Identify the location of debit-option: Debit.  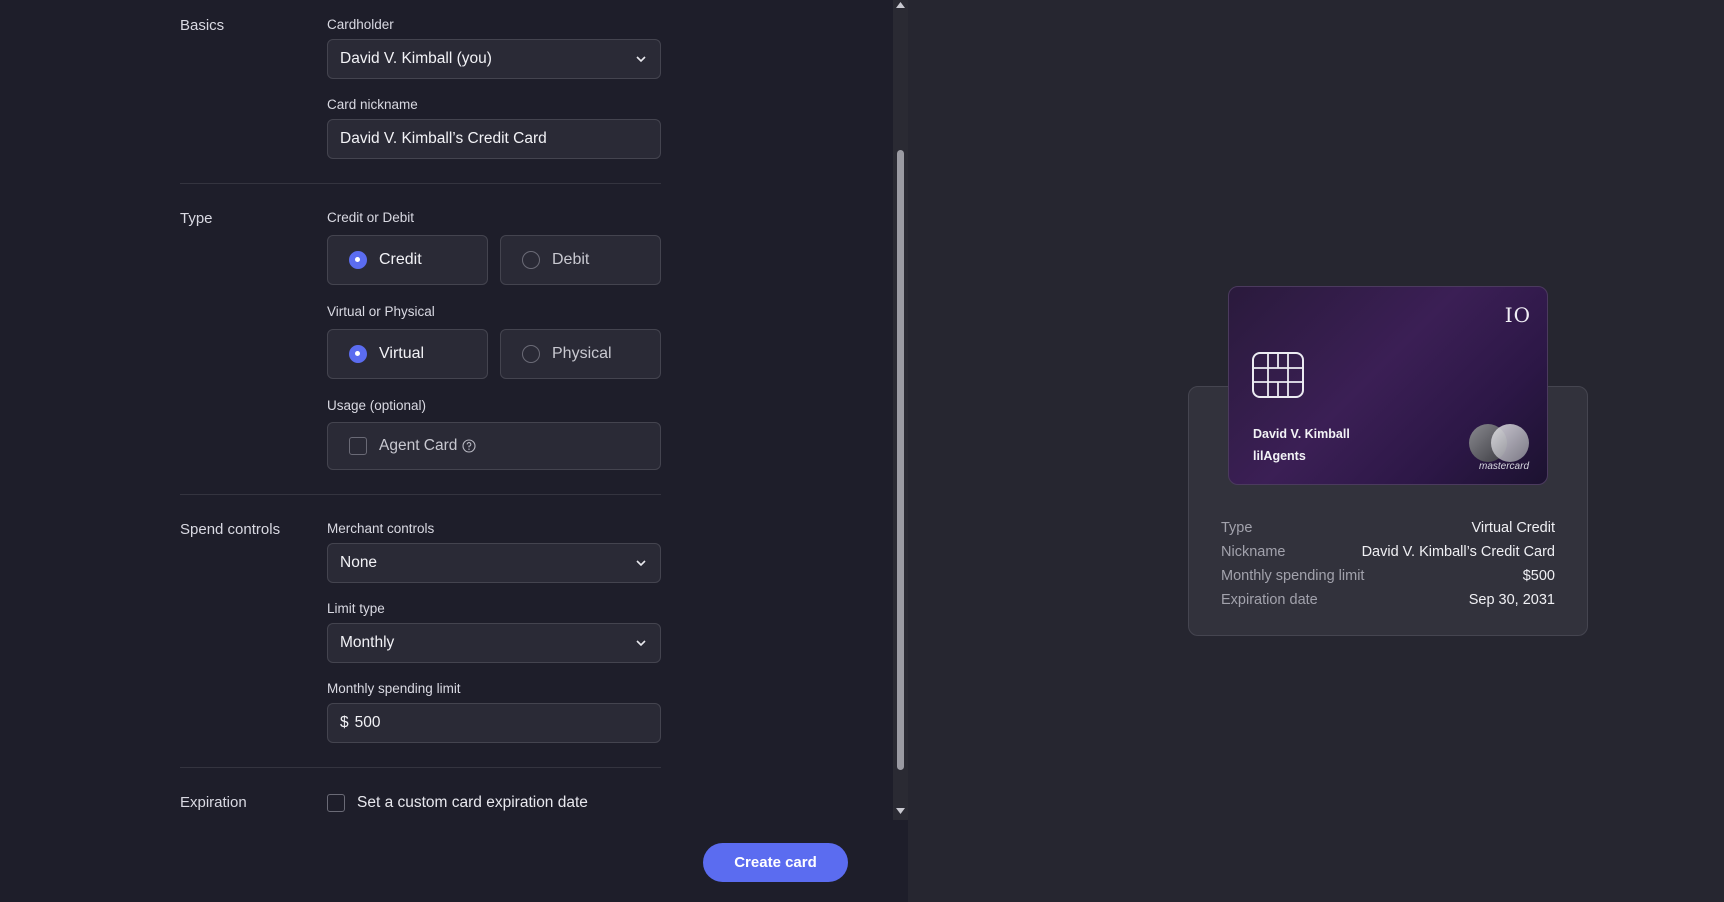
(580, 260).